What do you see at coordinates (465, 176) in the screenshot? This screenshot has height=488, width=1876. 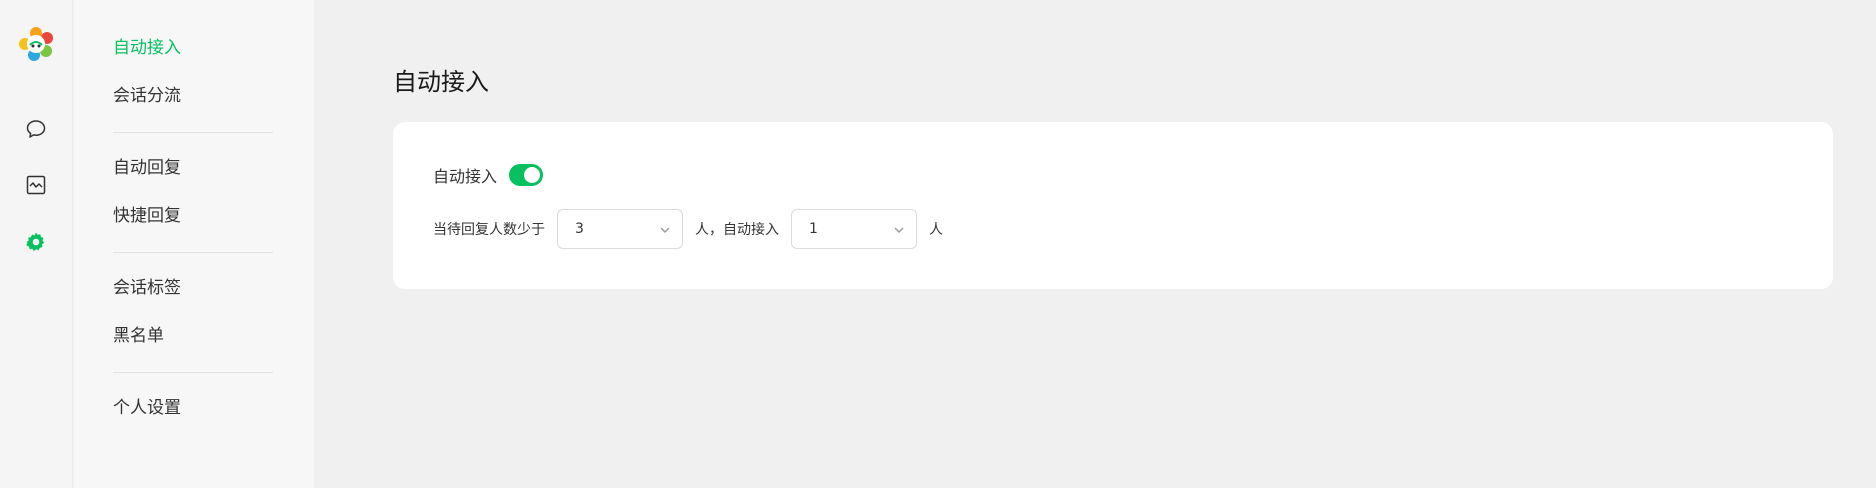 I see `auto-access-label: 自动接入` at bounding box center [465, 176].